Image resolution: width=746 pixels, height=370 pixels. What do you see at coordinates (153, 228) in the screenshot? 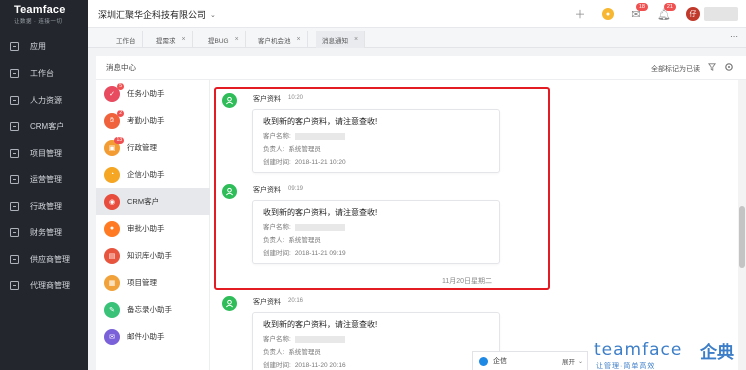
I see `assistant-item-approval: ● 审批小助手` at bounding box center [153, 228].